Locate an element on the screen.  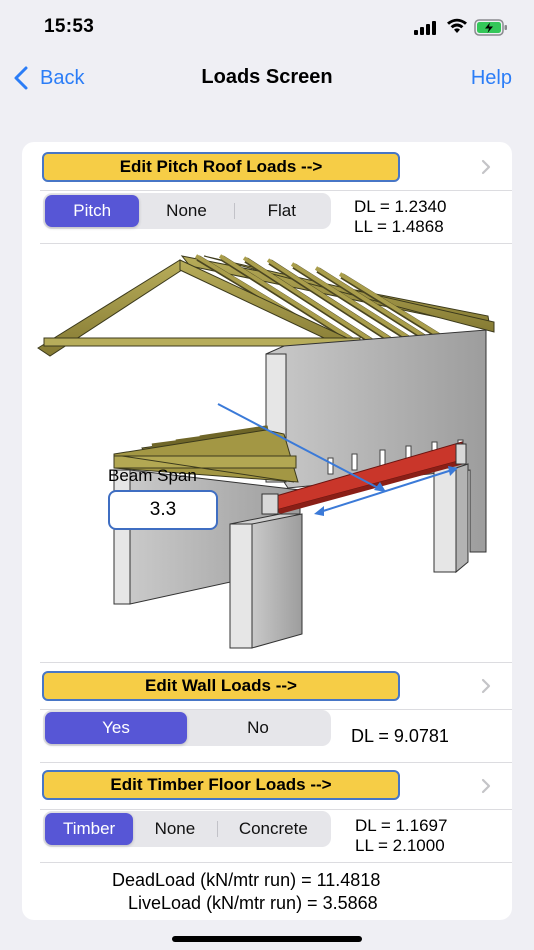
roof-ll-value: LL = 1.4868 is located at coordinates (399, 226).